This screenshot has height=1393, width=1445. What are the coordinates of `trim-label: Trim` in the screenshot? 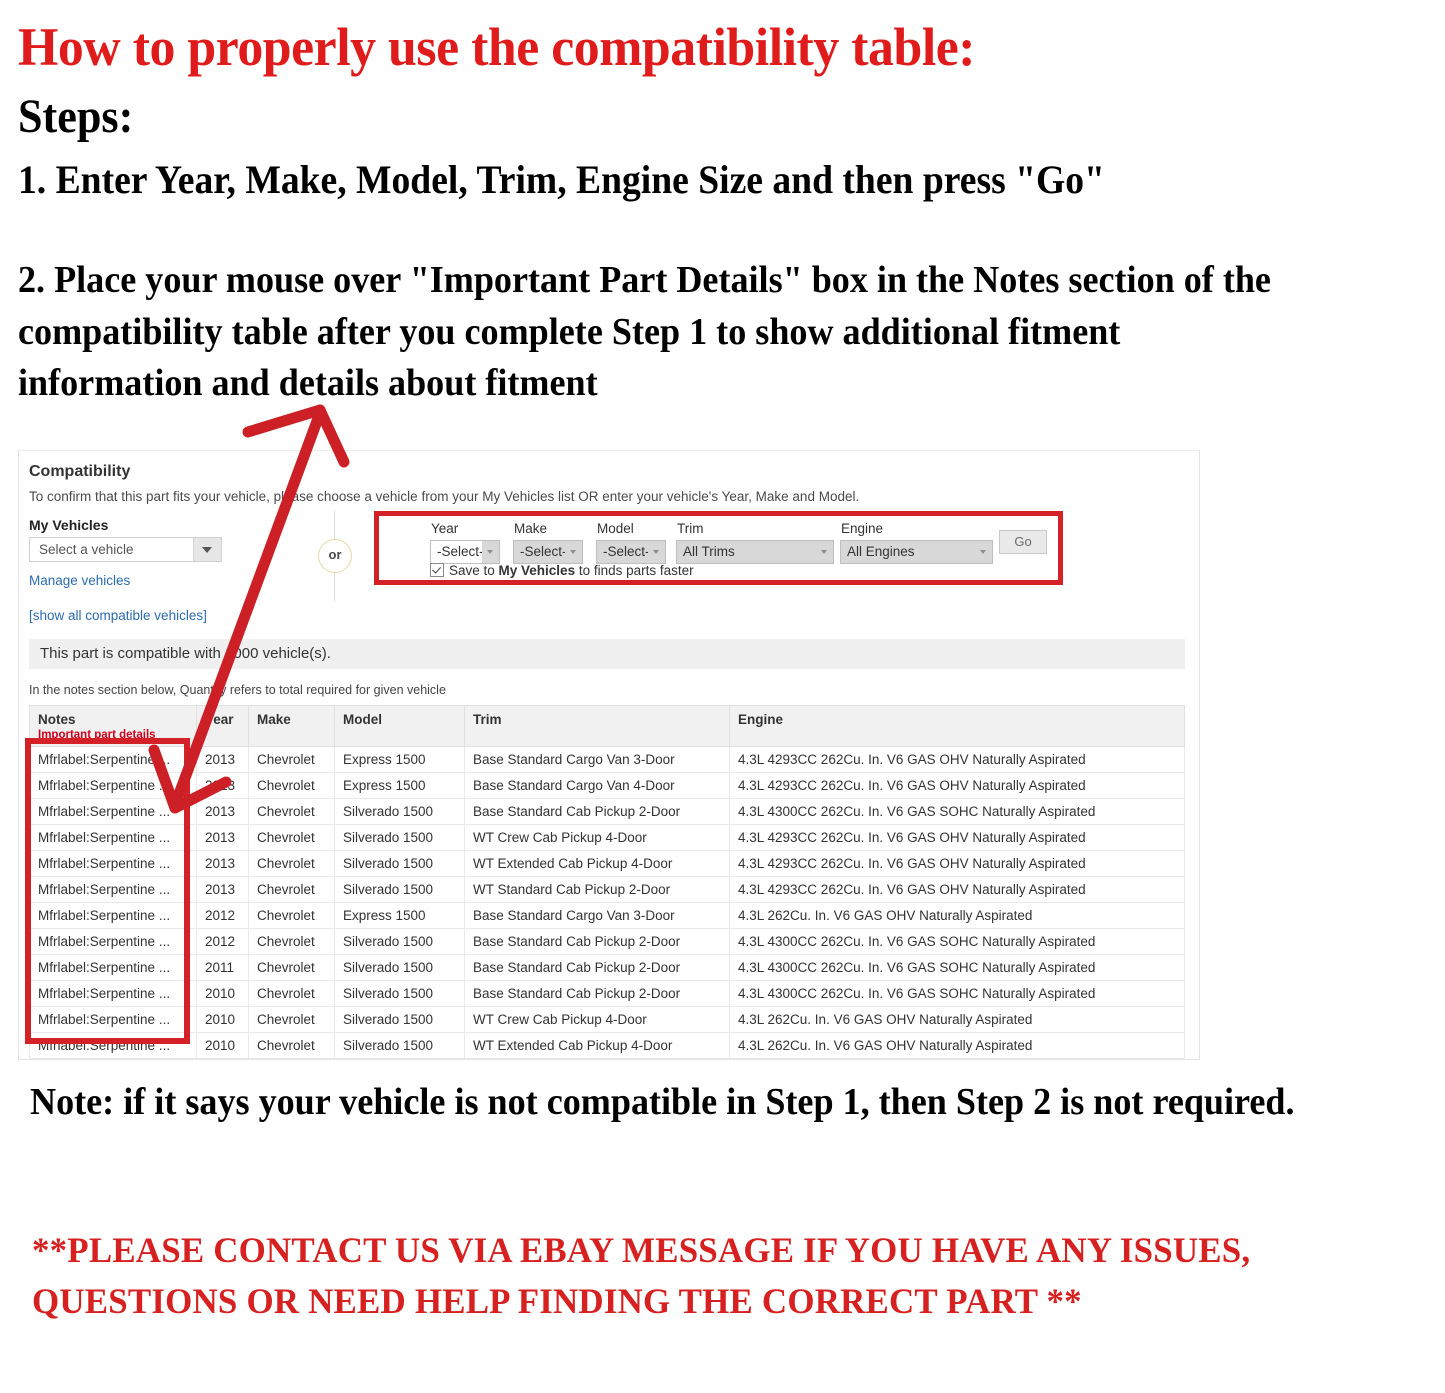 It's located at (690, 528).